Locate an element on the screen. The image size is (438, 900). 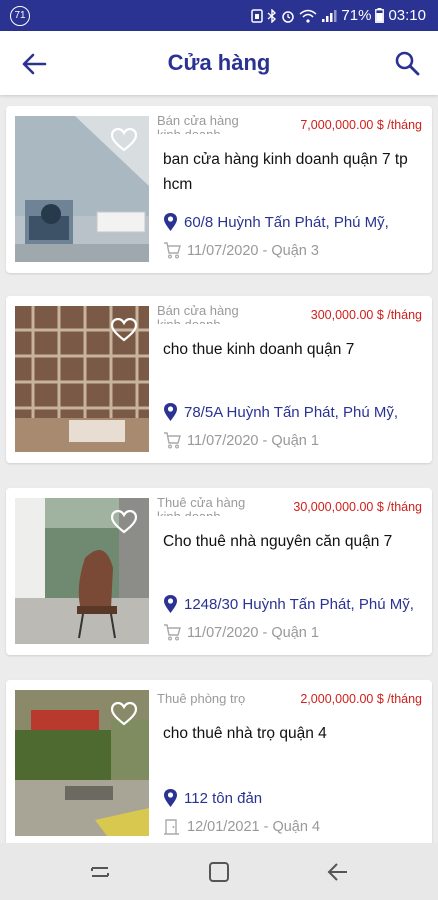
listing-address: 78/5A Huỳnh Tấn Phát, Phú Mỹ, is located at coordinates (280, 412).